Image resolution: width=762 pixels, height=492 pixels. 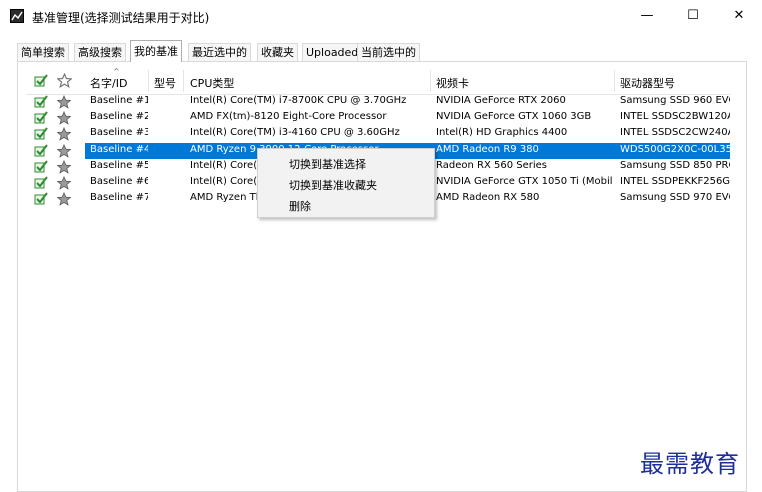 I want to click on tab-currently-selected: 当前选中的, so click(x=388, y=52).